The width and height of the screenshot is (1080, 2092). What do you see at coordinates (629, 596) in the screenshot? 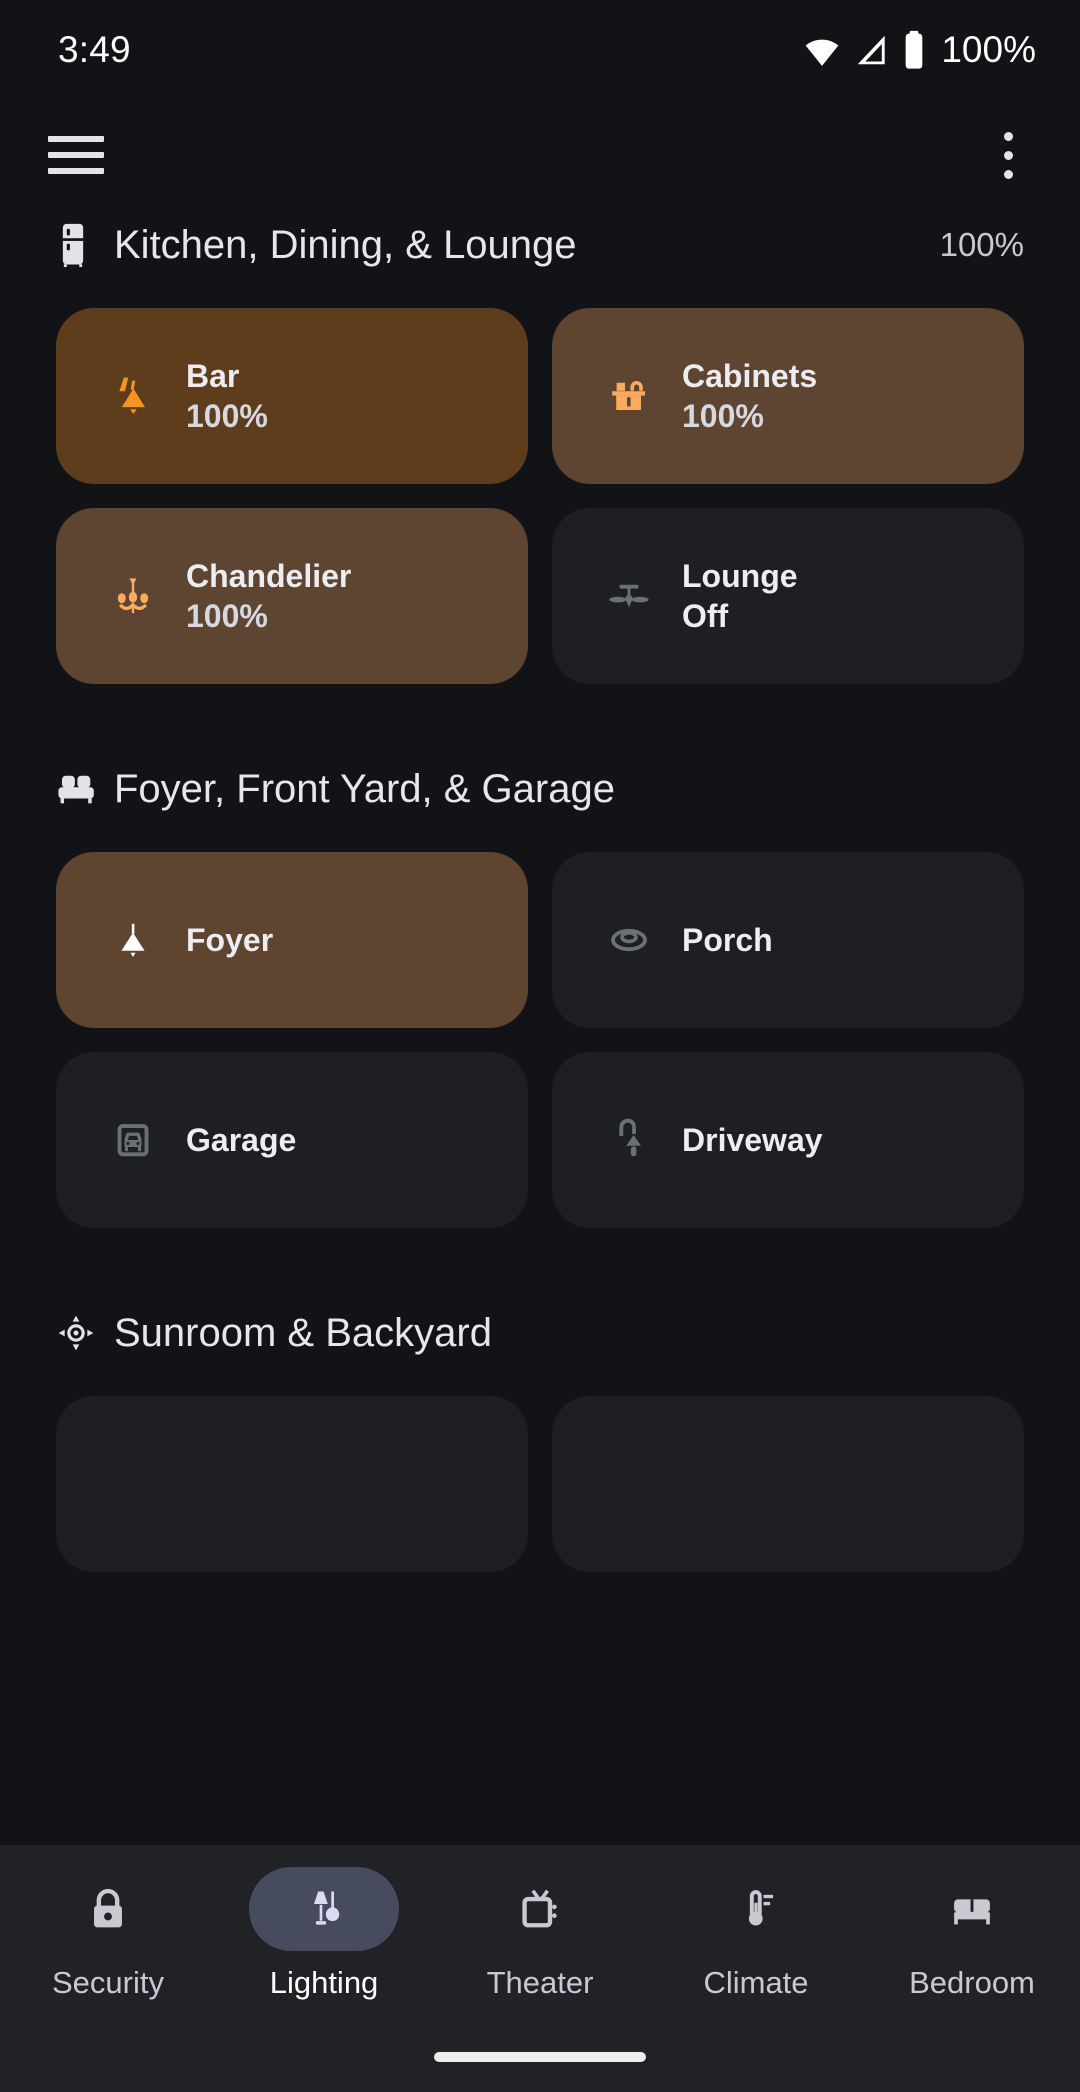
I see `ceiling-fan-icon` at bounding box center [629, 596].